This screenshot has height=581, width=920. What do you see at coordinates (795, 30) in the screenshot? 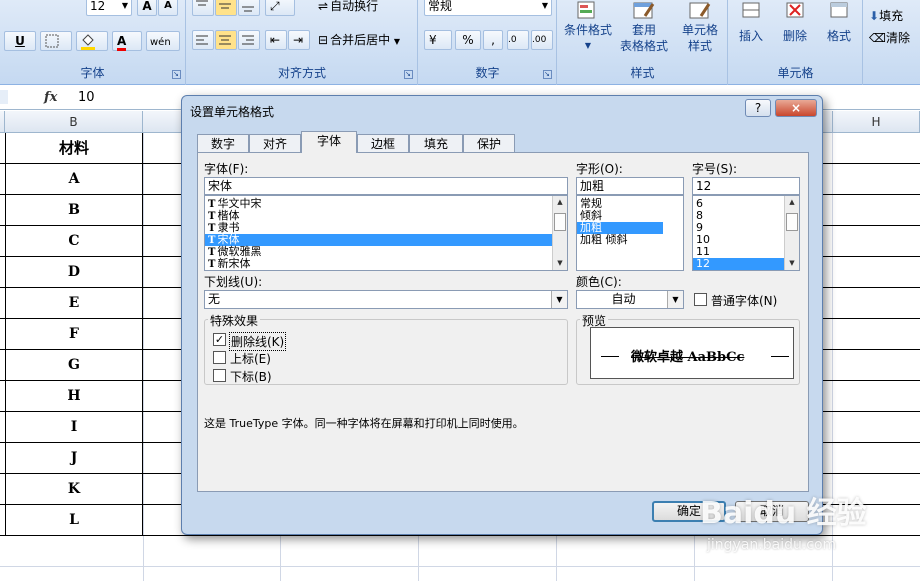
I see `delete-cells-button: 删除` at bounding box center [795, 30].